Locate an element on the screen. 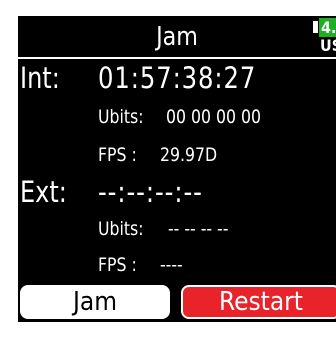 The width and height of the screenshot is (336, 338). internal-timecode: 01:57:38:27 is located at coordinates (177, 78).